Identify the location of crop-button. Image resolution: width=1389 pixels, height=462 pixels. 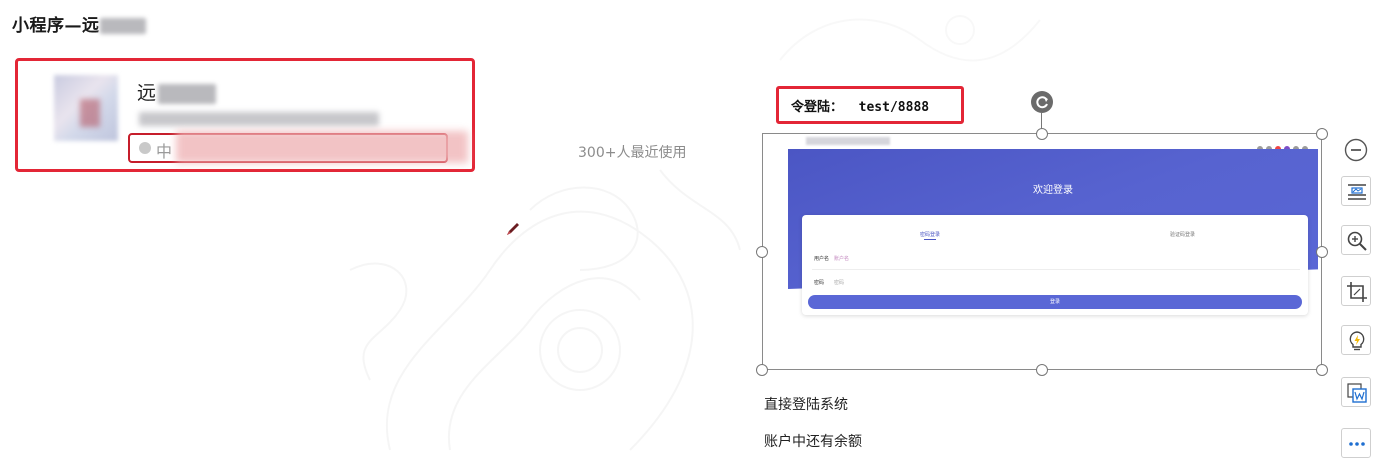
(1356, 291).